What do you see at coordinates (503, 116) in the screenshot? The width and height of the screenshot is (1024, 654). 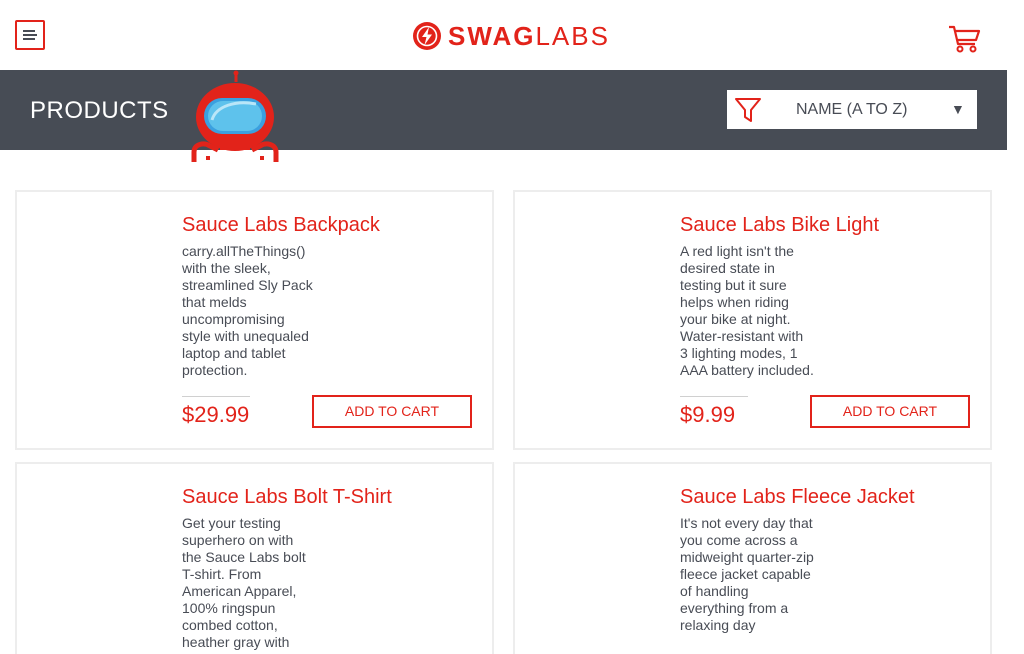 I see `products-header: PRODUCTS NAME (A TO Z) ▼` at bounding box center [503, 116].